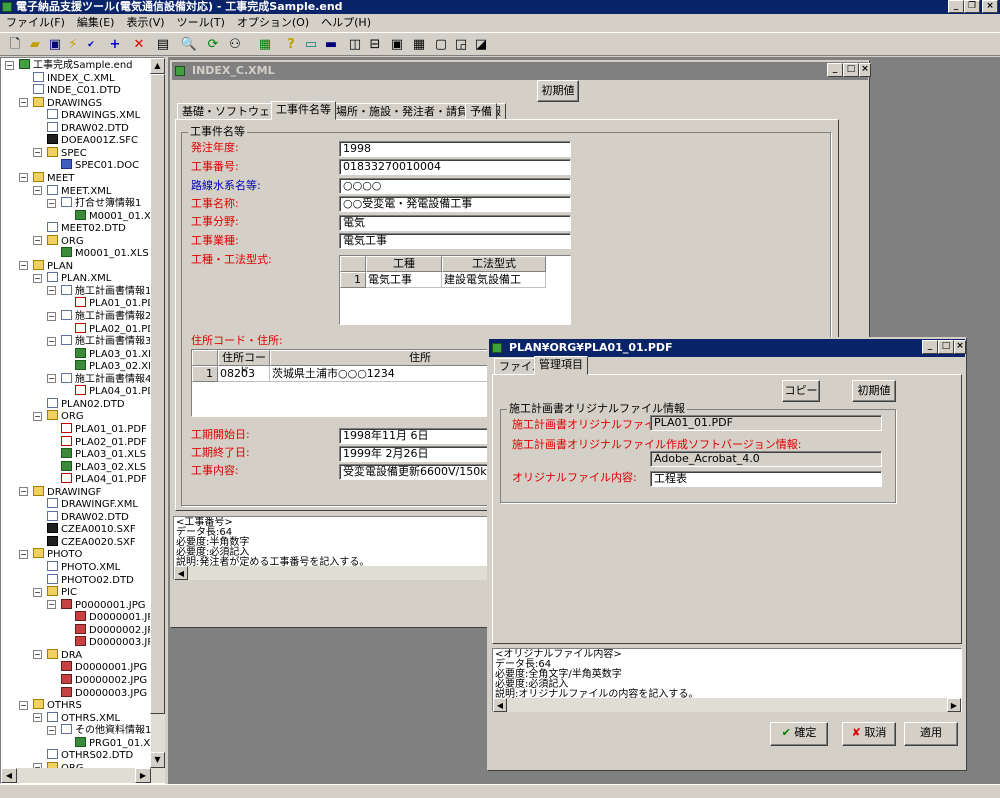  What do you see at coordinates (118, 642) in the screenshot?
I see `tree-item: D0000003.JPG` at bounding box center [118, 642].